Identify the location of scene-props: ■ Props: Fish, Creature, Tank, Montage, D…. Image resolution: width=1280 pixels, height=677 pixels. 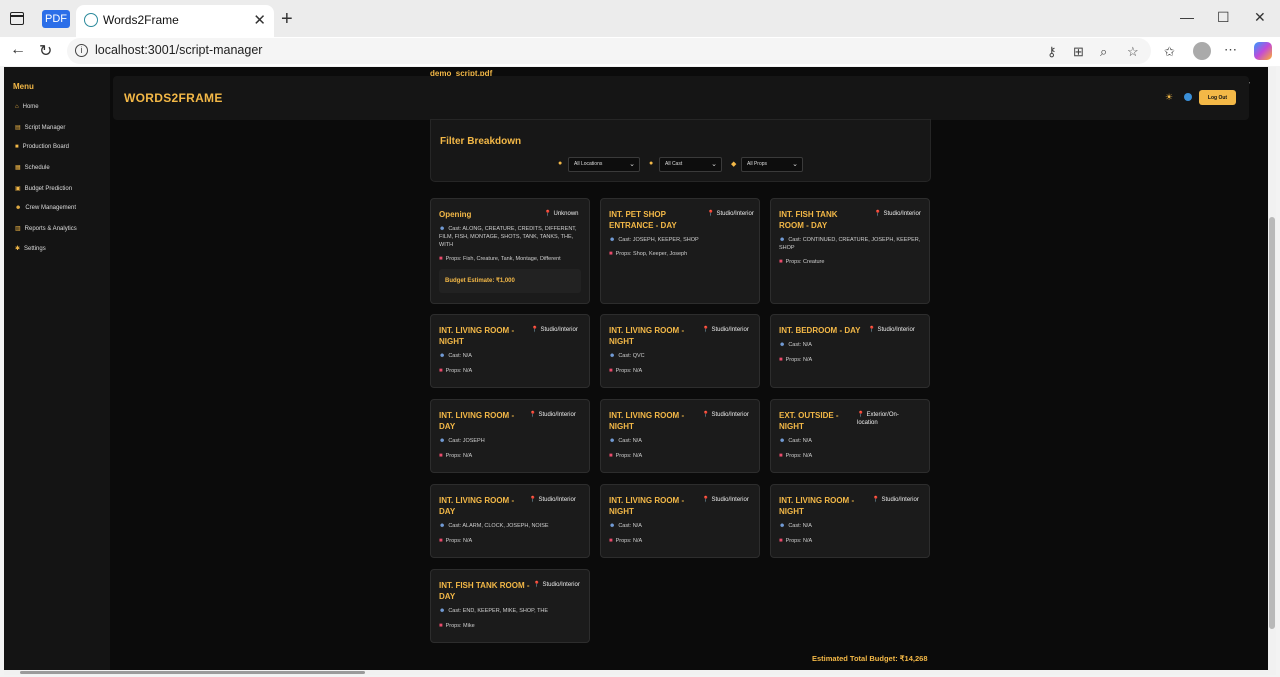
(511, 259).